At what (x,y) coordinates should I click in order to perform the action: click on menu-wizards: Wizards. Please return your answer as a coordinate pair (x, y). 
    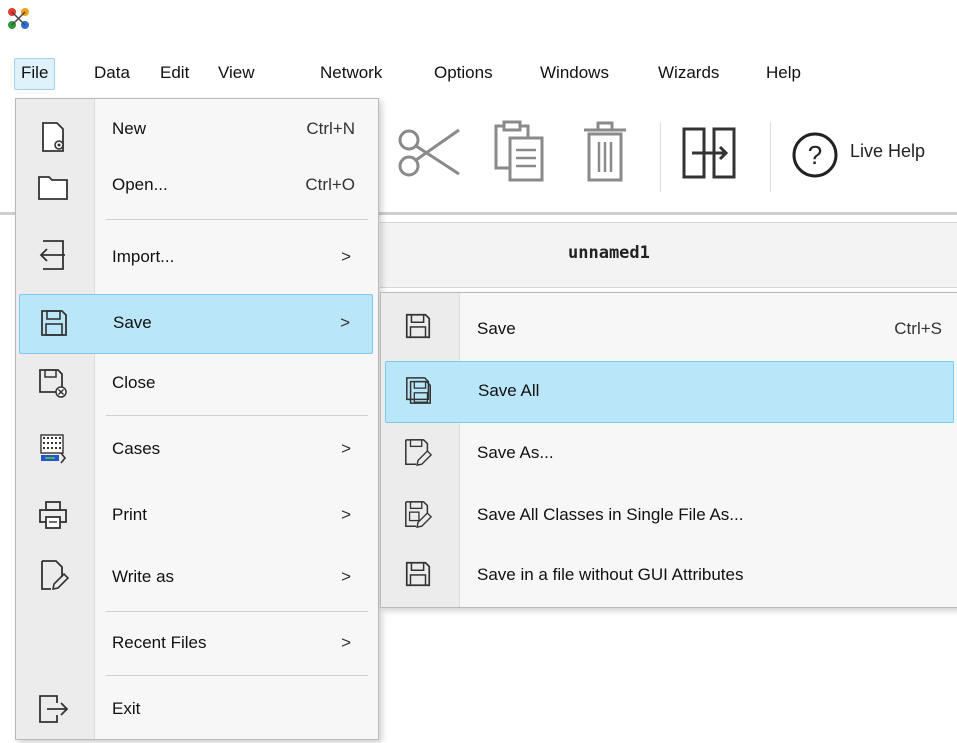
    Looking at the image, I should click on (688, 73).